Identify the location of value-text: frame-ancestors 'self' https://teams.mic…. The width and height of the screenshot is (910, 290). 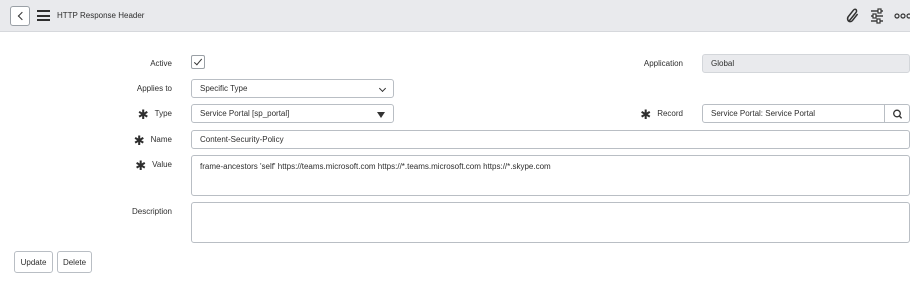
(375, 166).